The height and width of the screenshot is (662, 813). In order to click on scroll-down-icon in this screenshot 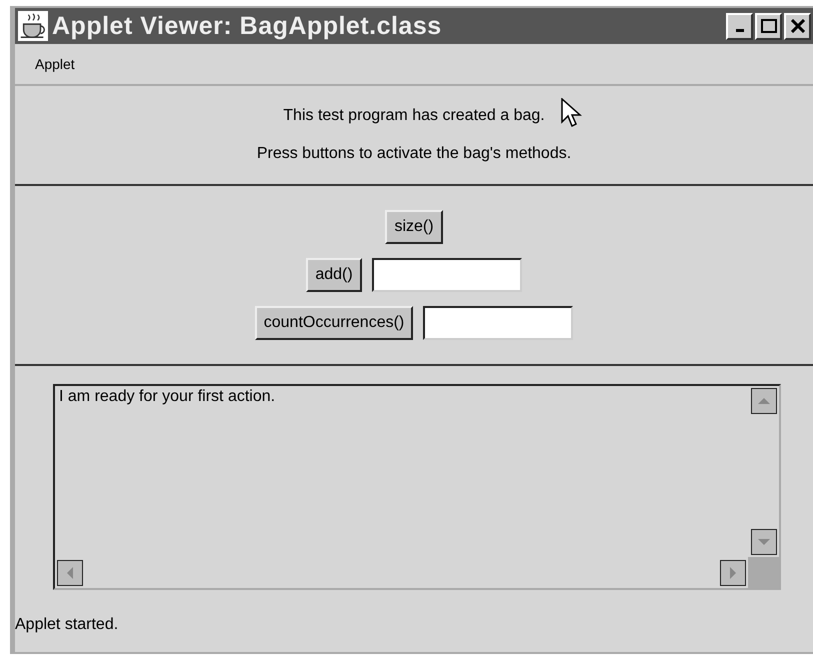, I will do `click(763, 542)`.